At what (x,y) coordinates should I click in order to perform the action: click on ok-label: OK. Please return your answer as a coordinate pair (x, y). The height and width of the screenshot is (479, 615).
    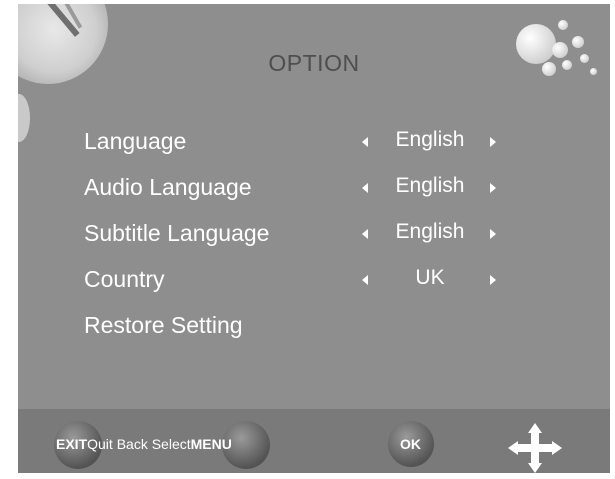
    Looking at the image, I should click on (410, 444).